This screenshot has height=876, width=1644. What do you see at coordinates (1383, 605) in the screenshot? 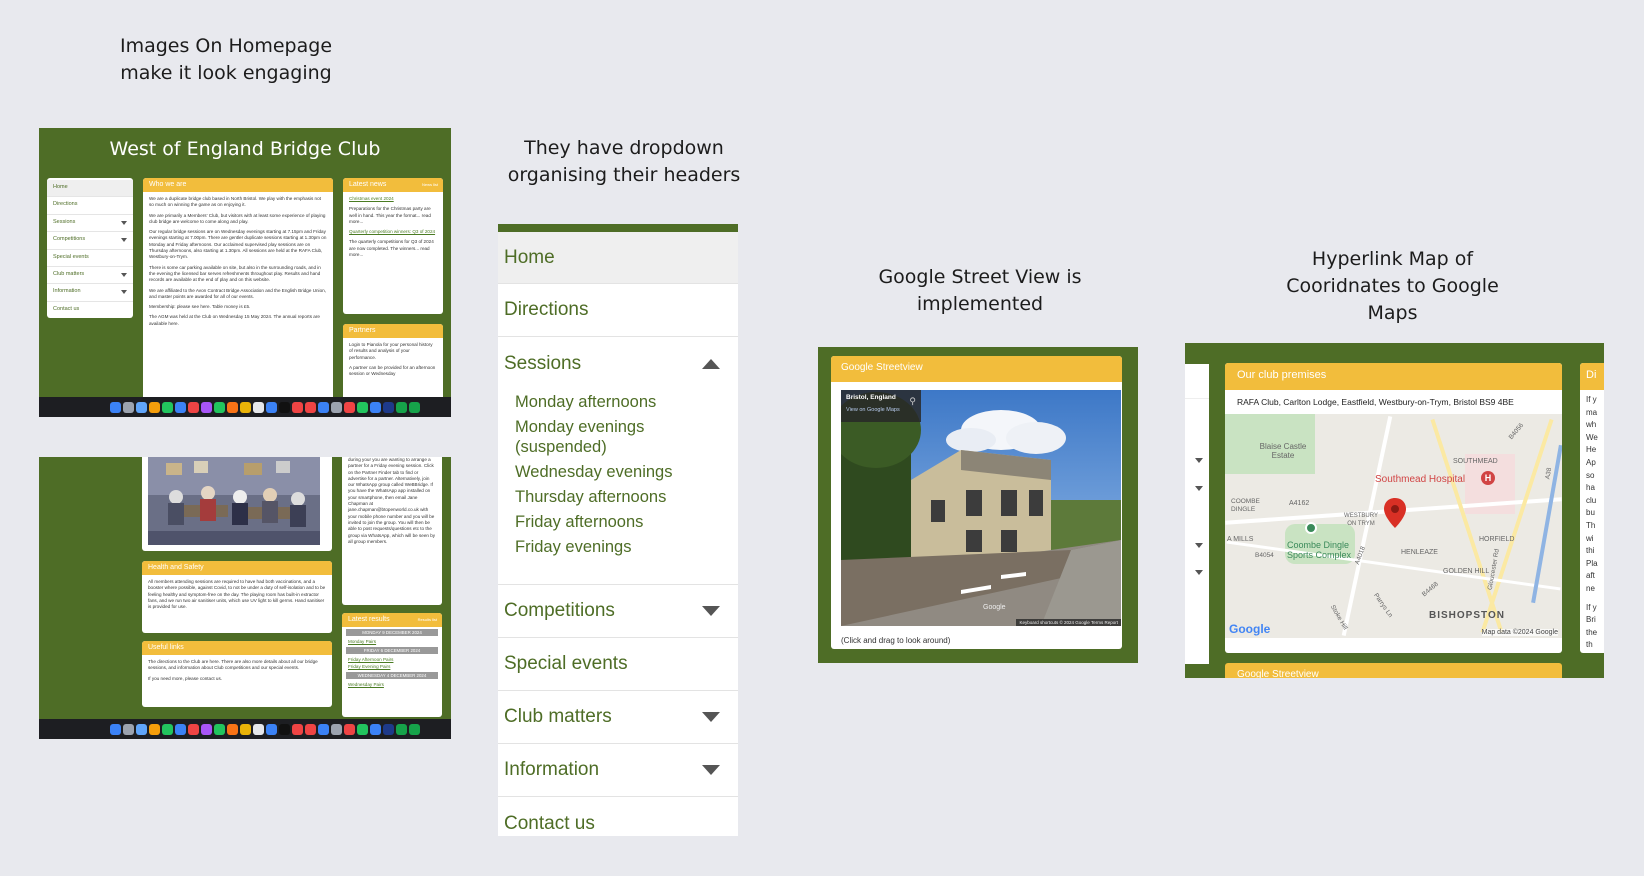
I see `map-label: Parrys Ln` at bounding box center [1383, 605].